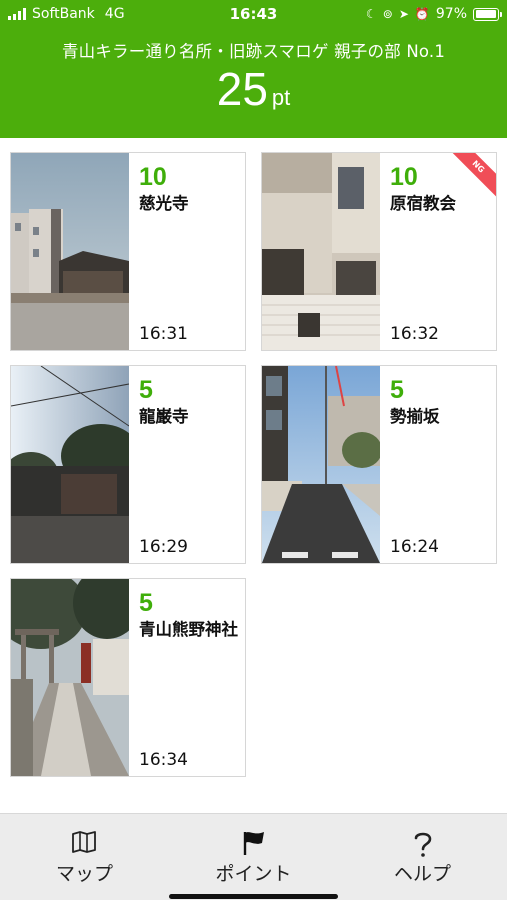 This screenshot has height=900, width=507. What do you see at coordinates (164, 203) in the screenshot?
I see `checkpoint-name: 慈光寺` at bounding box center [164, 203].